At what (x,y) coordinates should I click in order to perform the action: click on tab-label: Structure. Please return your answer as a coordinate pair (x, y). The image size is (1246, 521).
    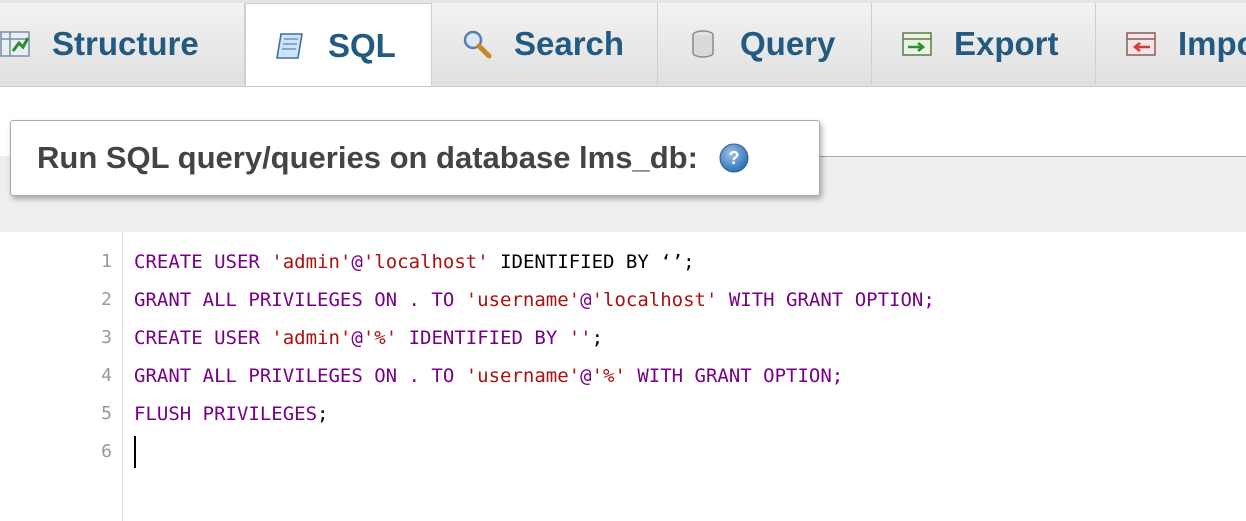
    Looking at the image, I should click on (125, 43).